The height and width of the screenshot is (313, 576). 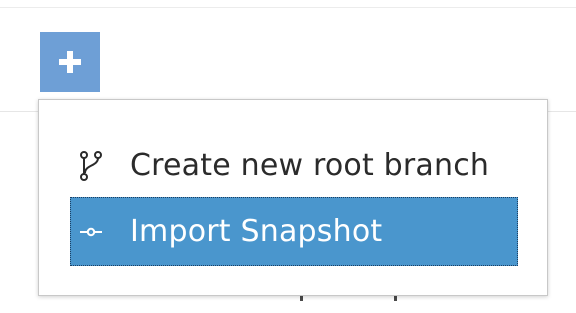 I want to click on branch-icon, so click(x=90, y=165).